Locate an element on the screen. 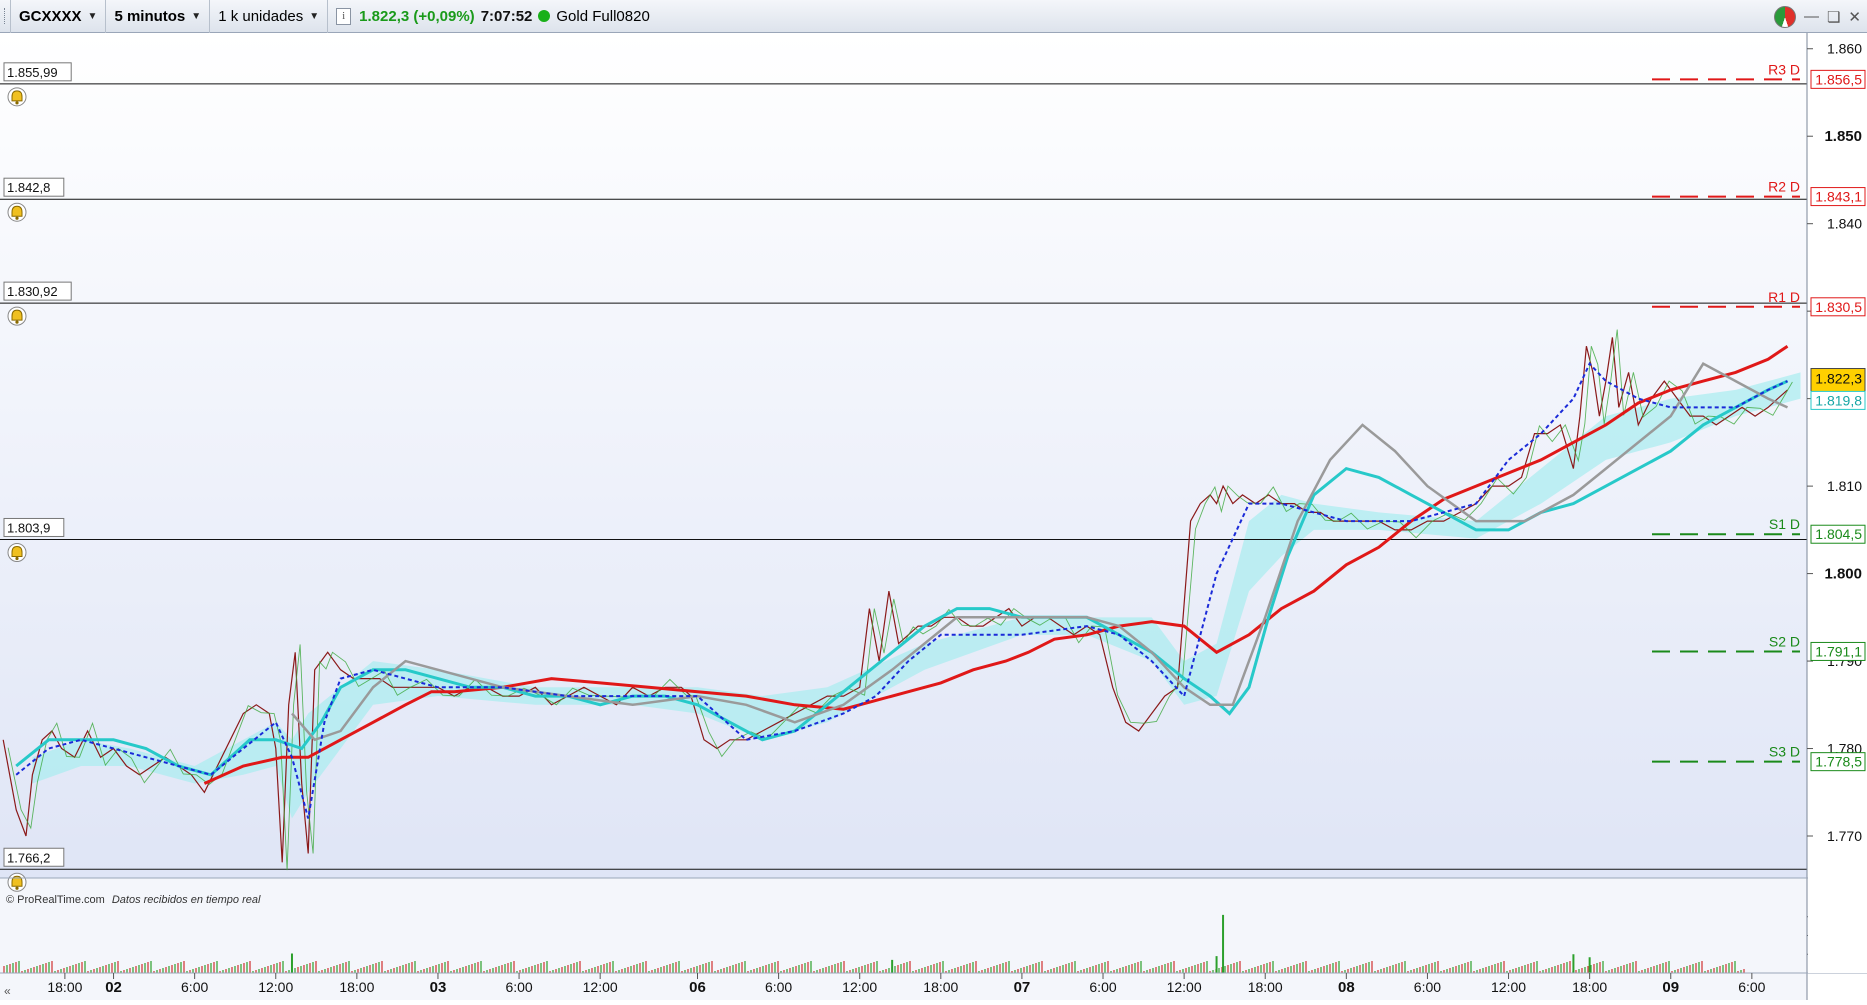  last-price: 1.822,3 (+0,09%) is located at coordinates (417, 16).